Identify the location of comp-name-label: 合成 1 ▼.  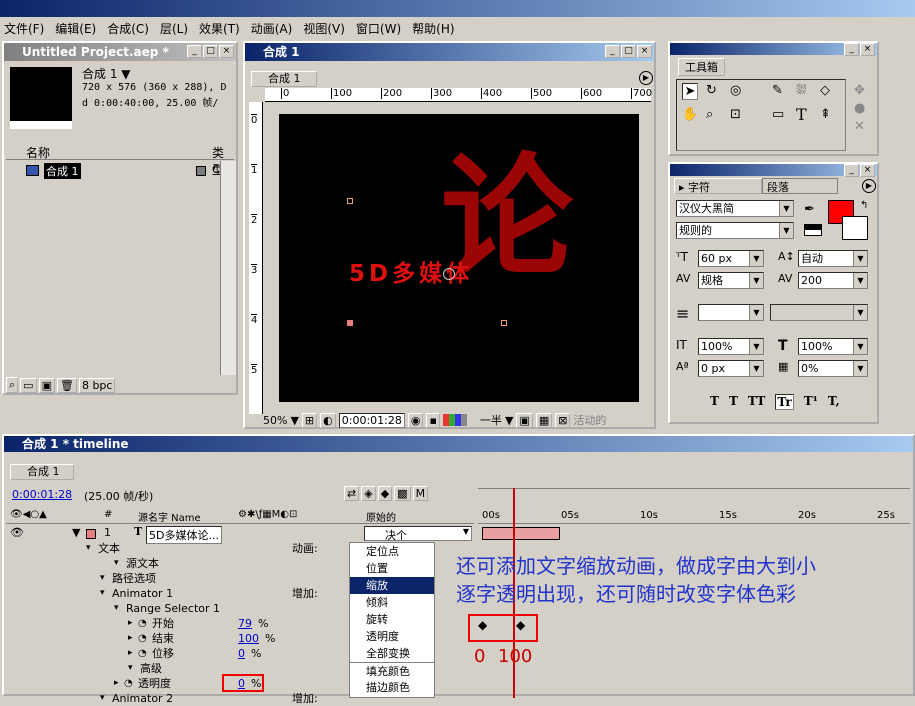
(106, 73).